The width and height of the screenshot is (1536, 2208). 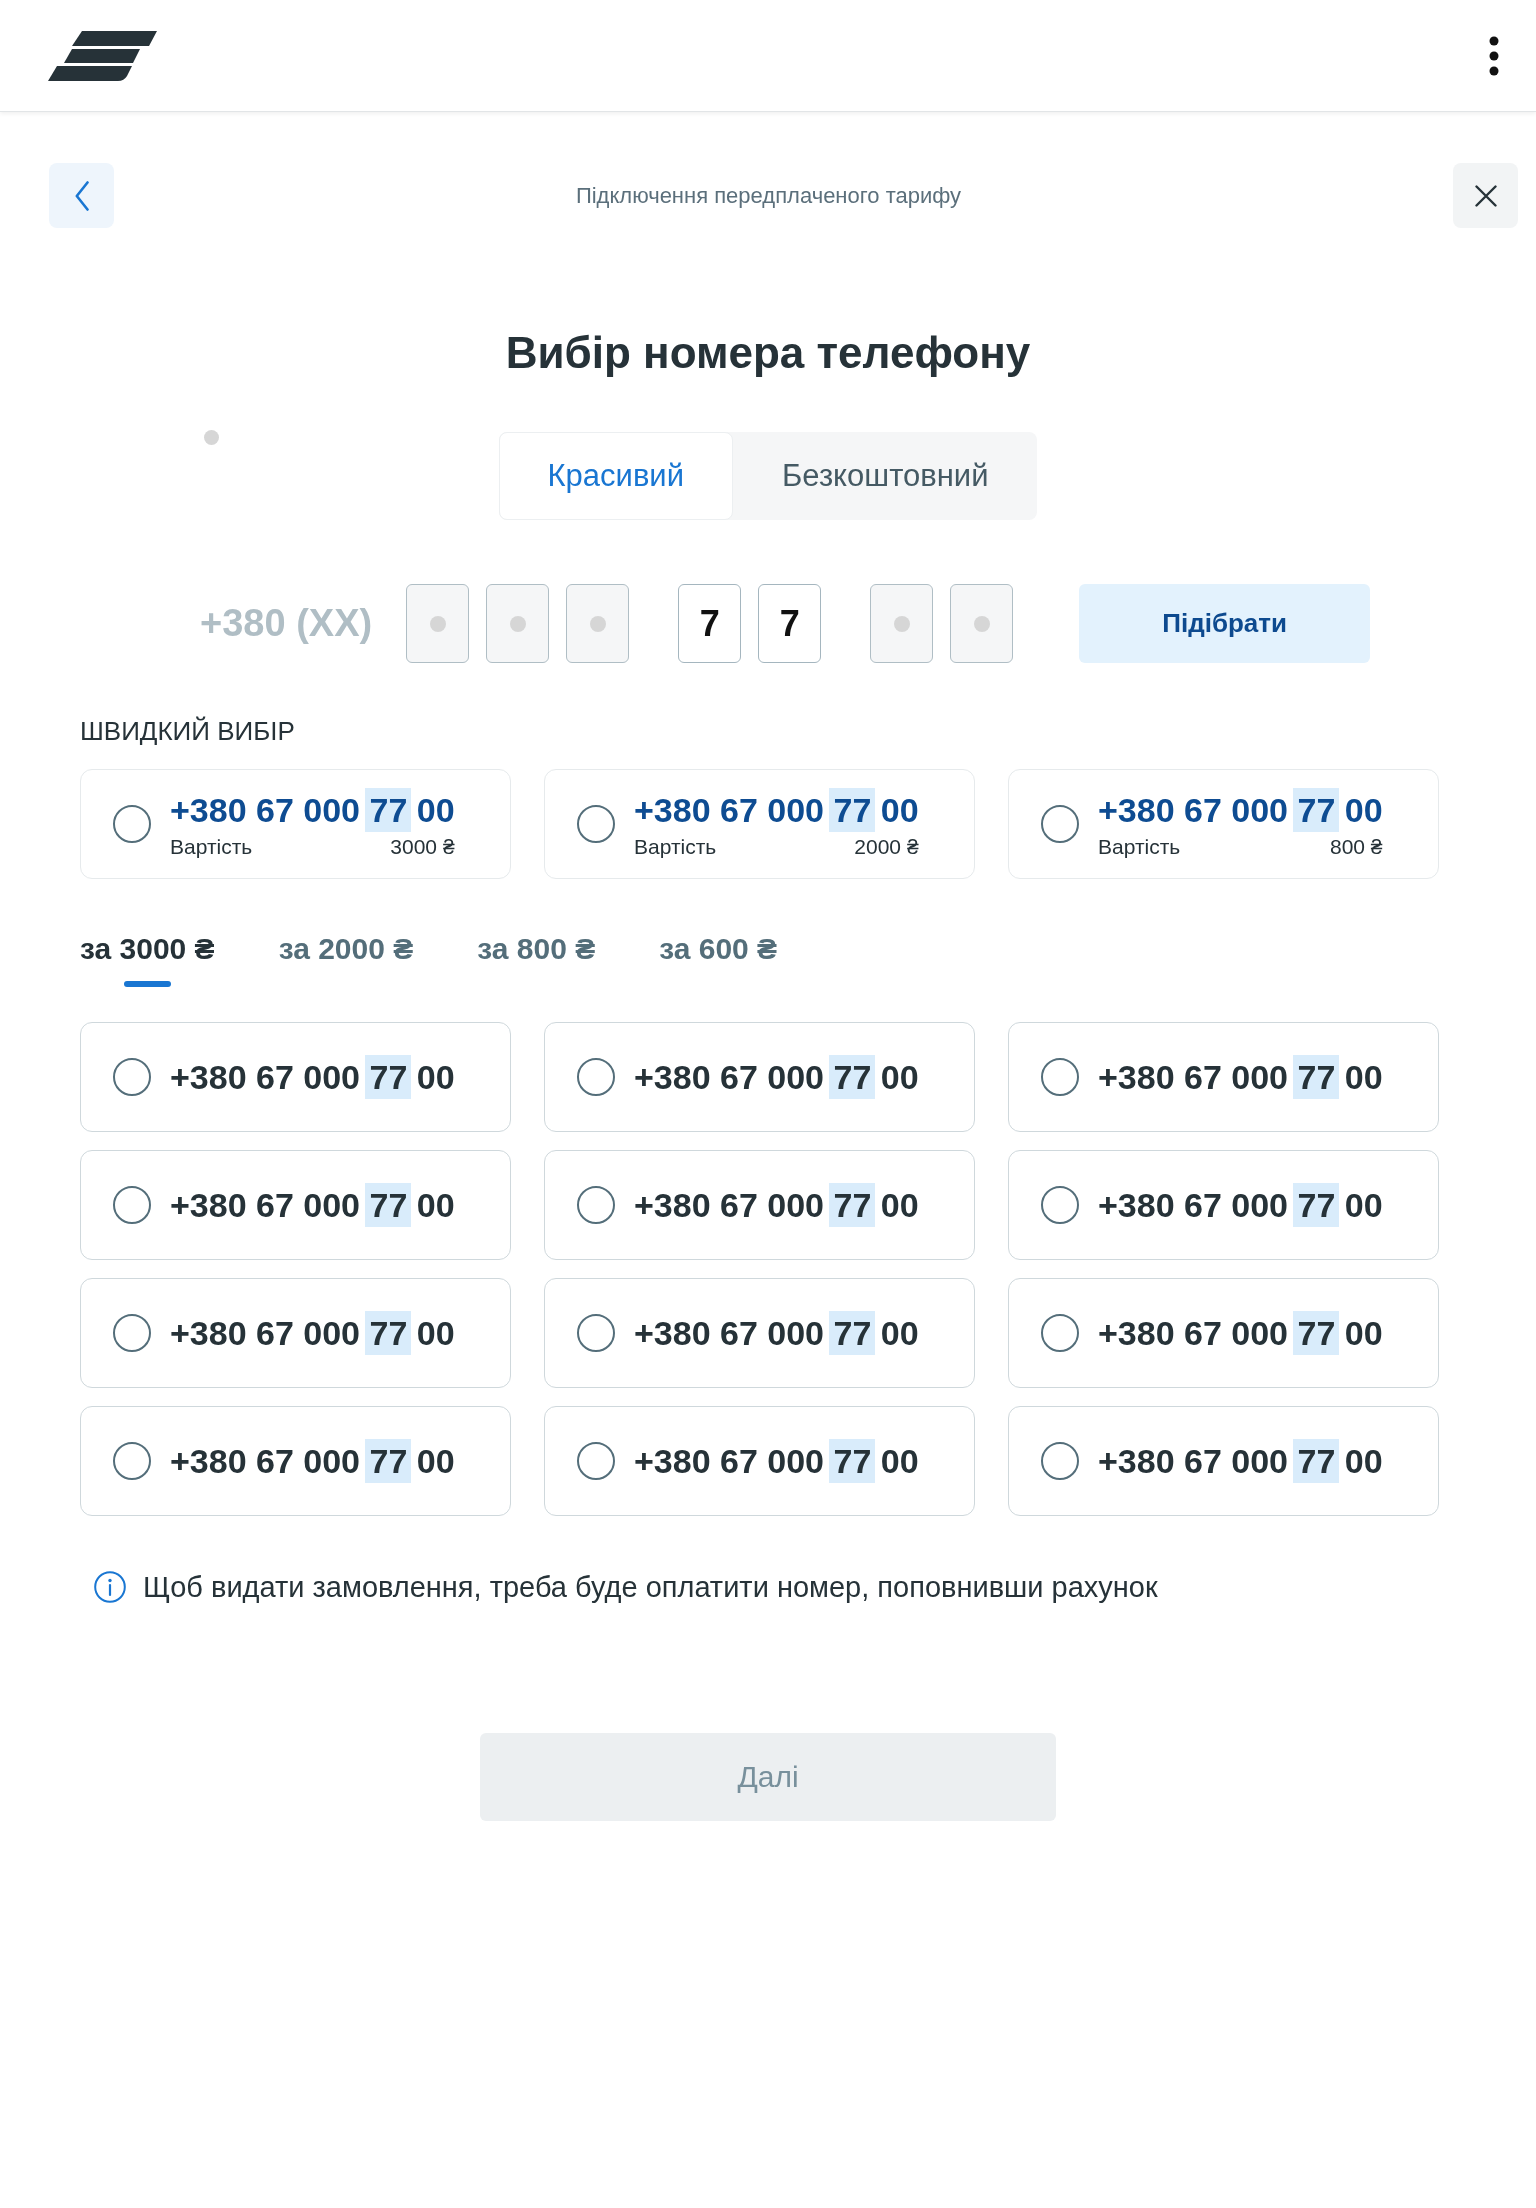 I want to click on price-value: 800 ₴, so click(x=1356, y=847).